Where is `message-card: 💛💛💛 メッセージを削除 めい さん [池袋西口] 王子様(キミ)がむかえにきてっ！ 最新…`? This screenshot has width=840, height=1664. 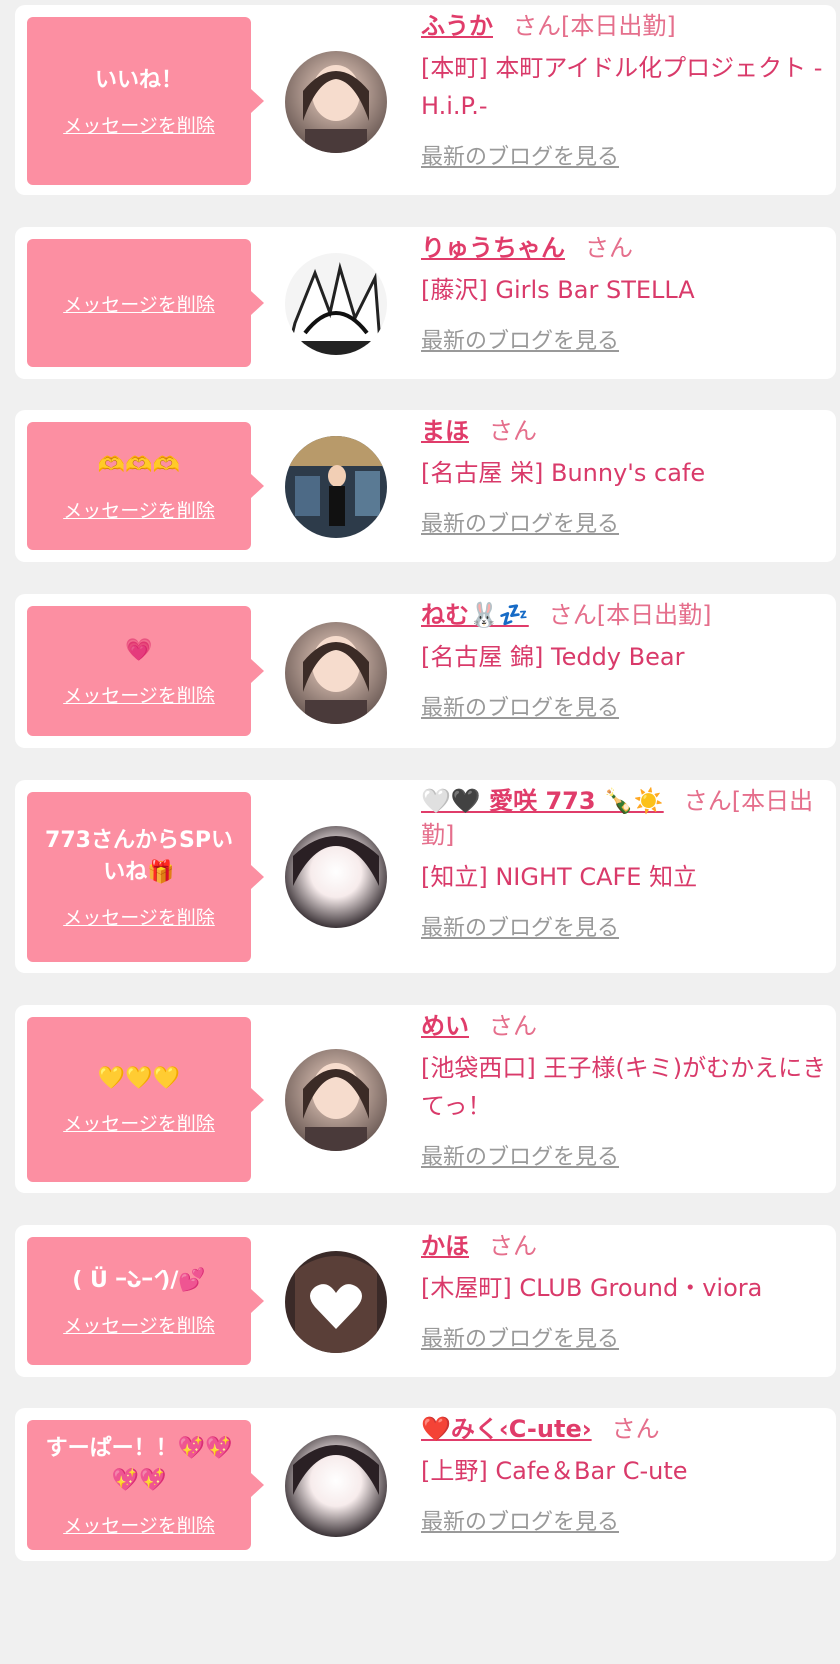
message-card: 💛💛💛 メッセージを削除 めい さん [池袋西口] 王子様(キミ)がむかえにきてっ！ 最新… is located at coordinates (425, 1099).